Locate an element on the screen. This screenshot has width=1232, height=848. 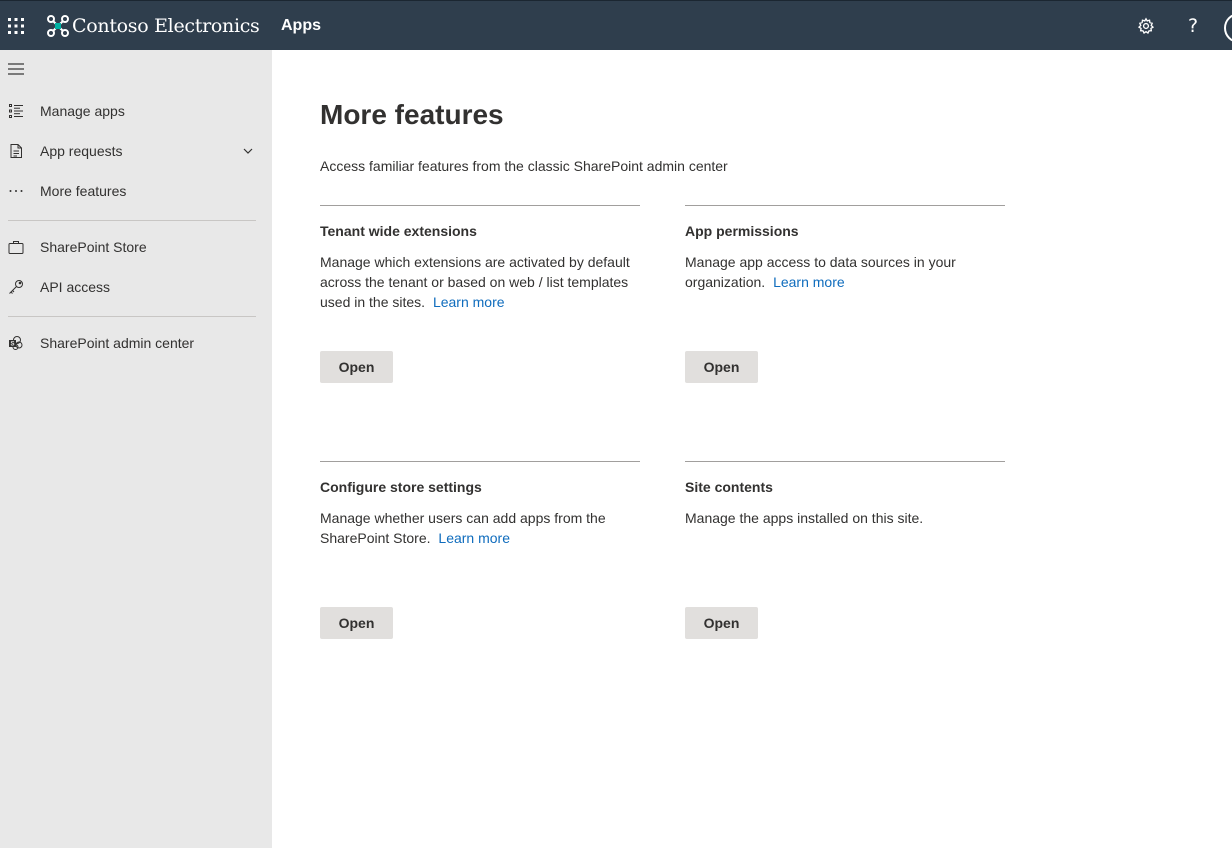
card-title: Site contents is located at coordinates (729, 487).